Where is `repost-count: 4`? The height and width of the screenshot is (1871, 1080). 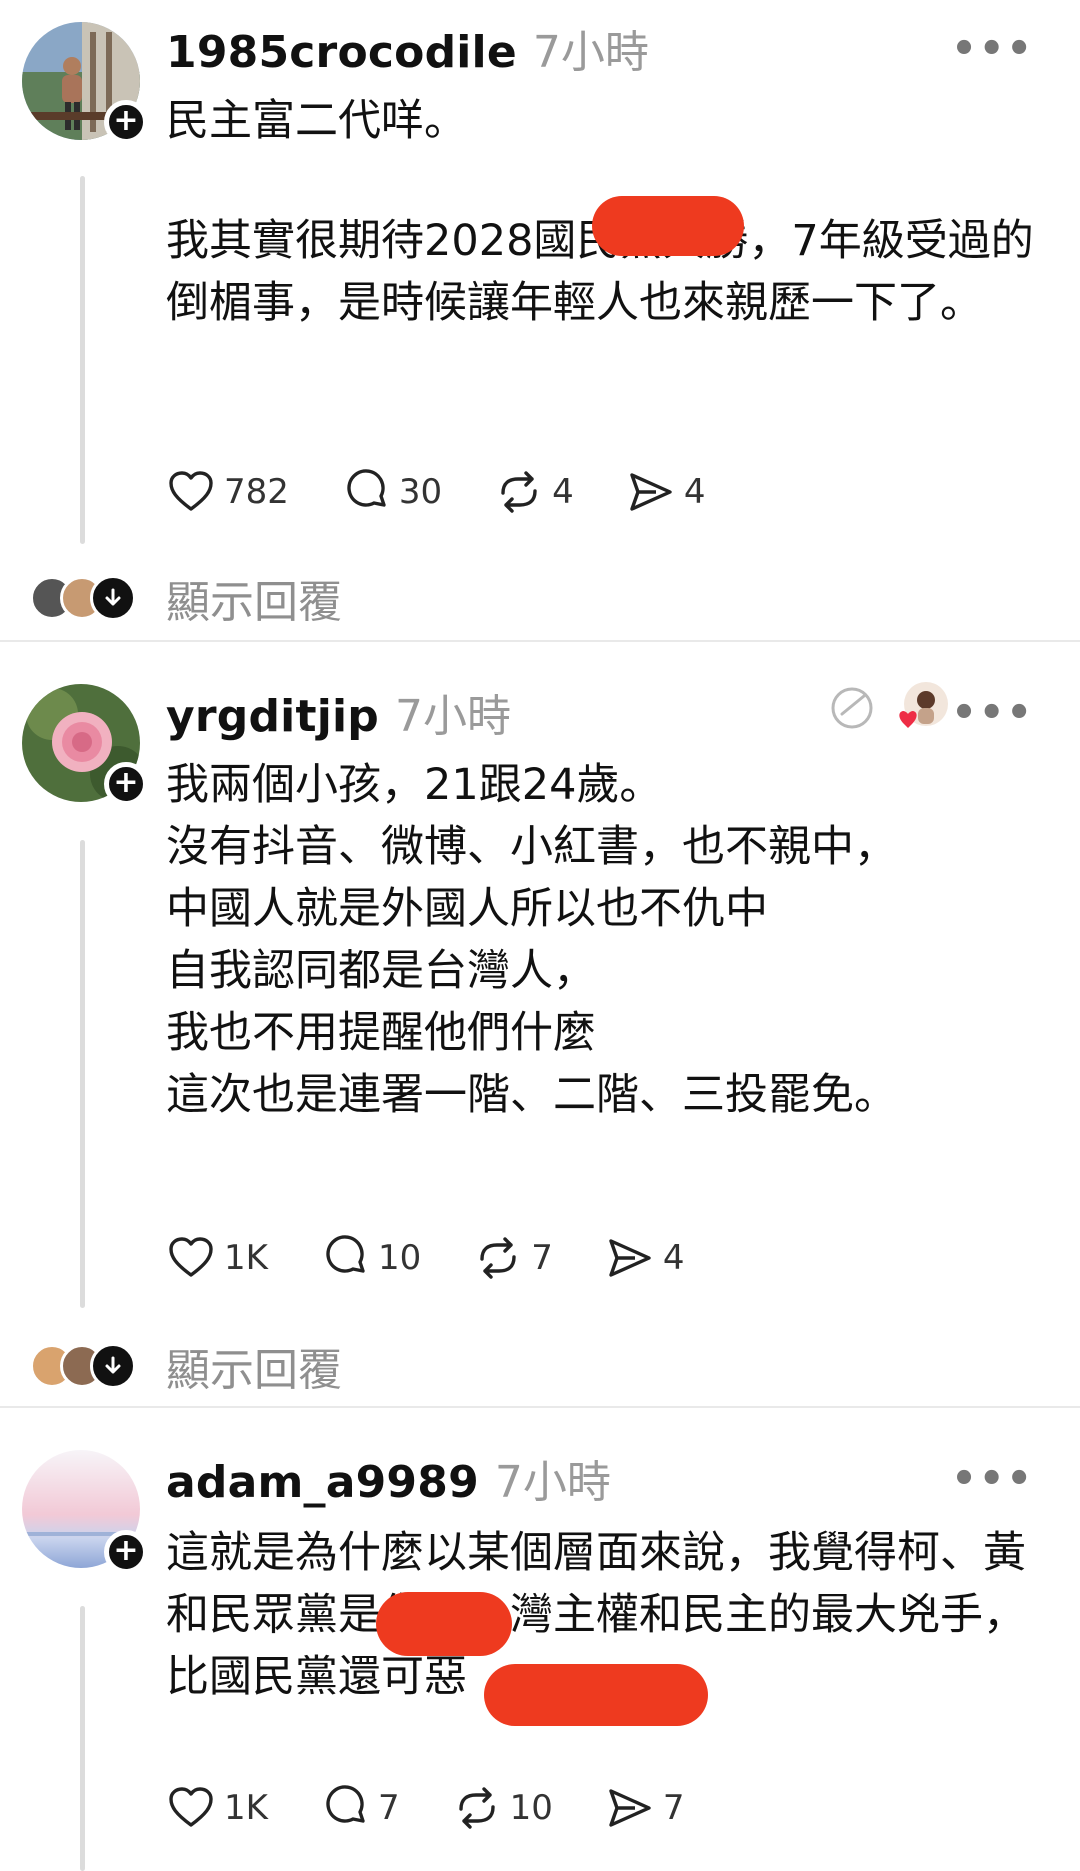 repost-count: 4 is located at coordinates (563, 492).